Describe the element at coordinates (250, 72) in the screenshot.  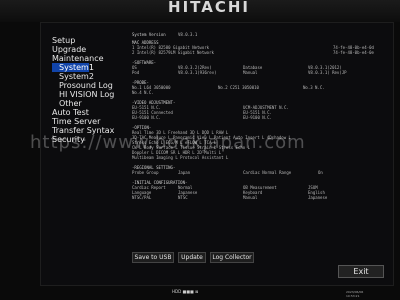
I see `manual-label: Manual` at that location.